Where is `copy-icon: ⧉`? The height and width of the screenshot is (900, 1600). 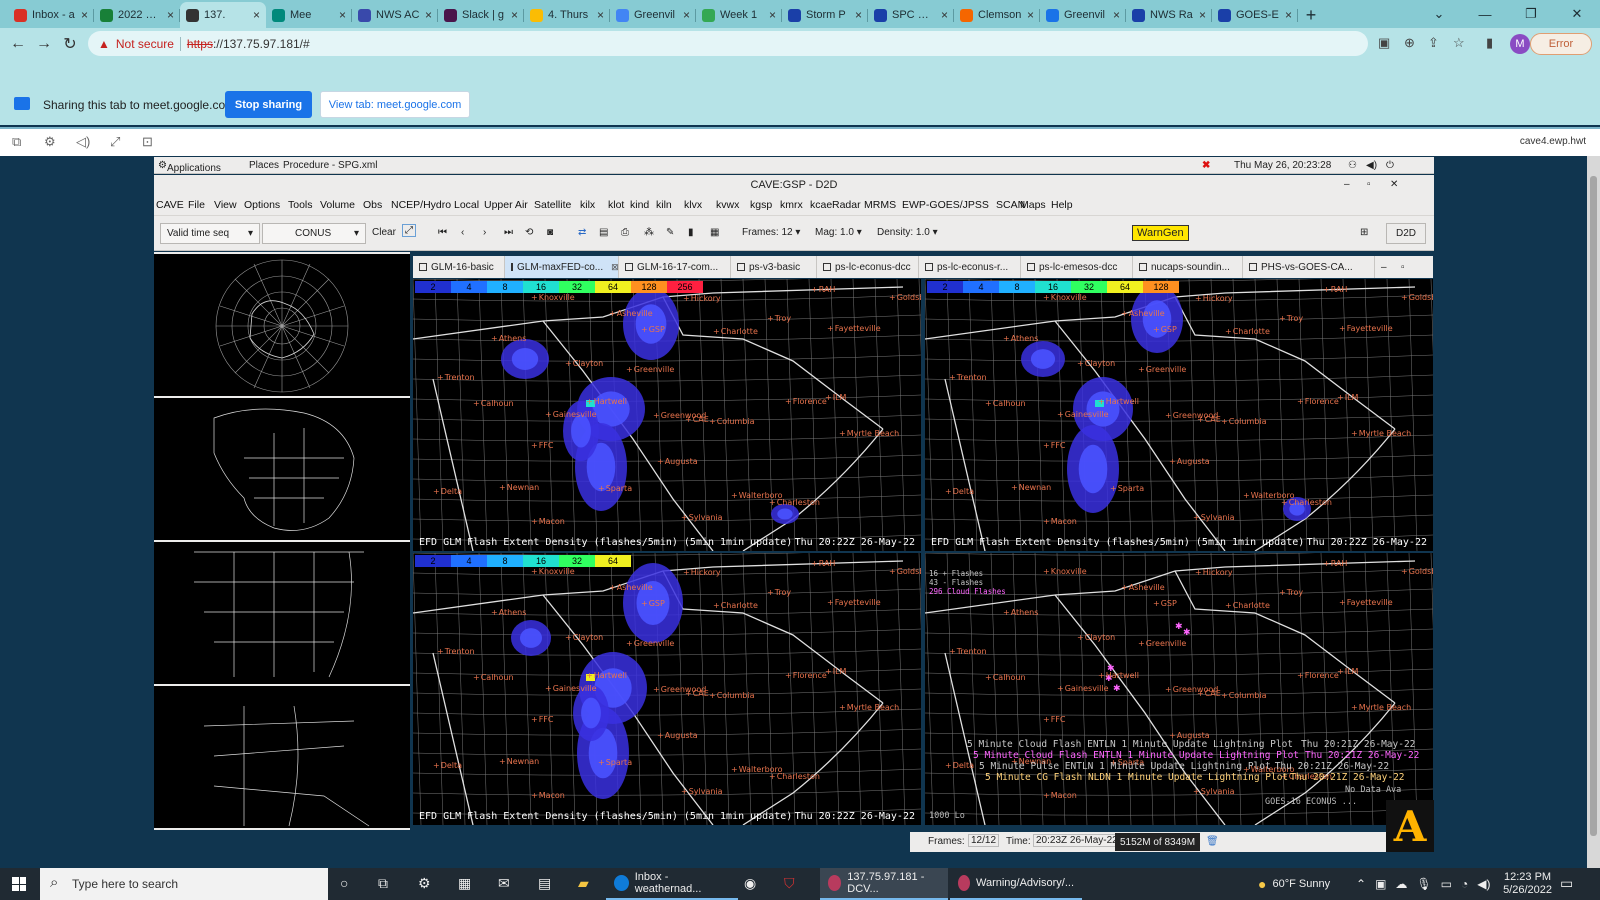
copy-icon: ⧉ is located at coordinates (16, 142).